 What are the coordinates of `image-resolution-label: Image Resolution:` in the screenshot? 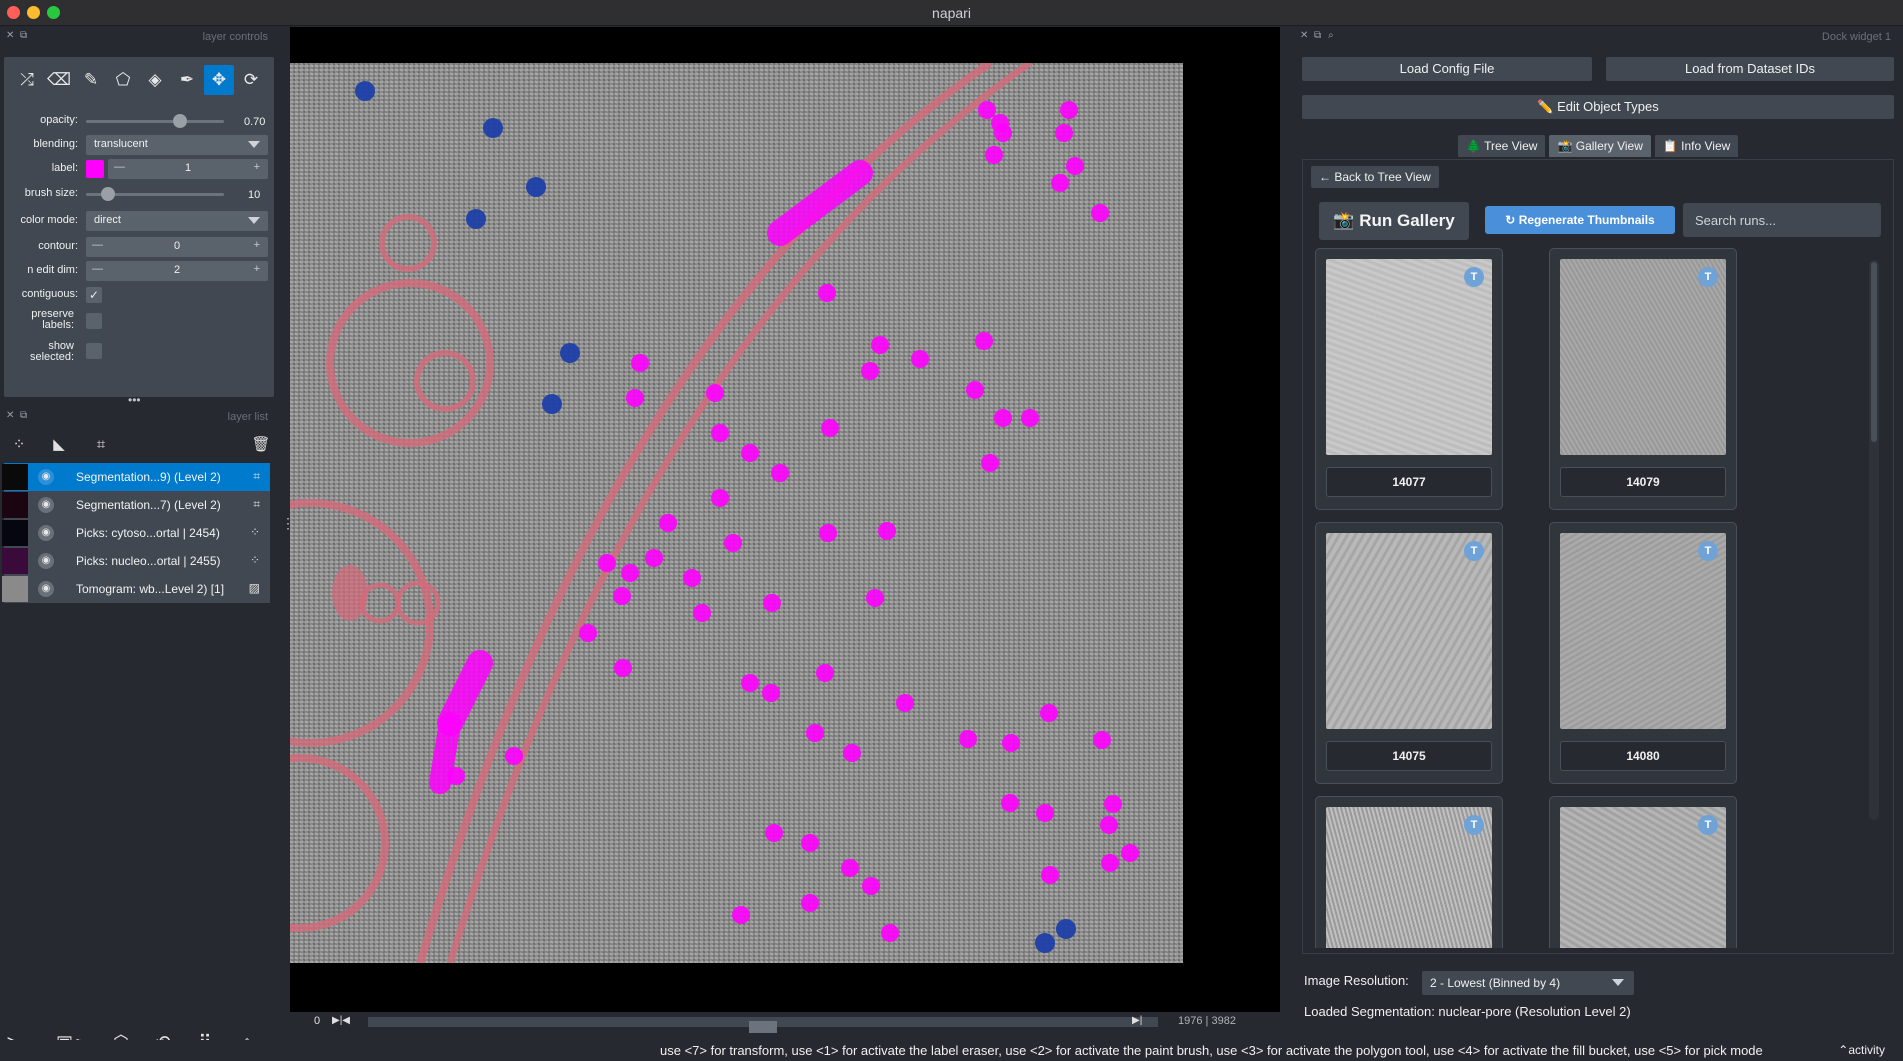 It's located at (1356, 980).